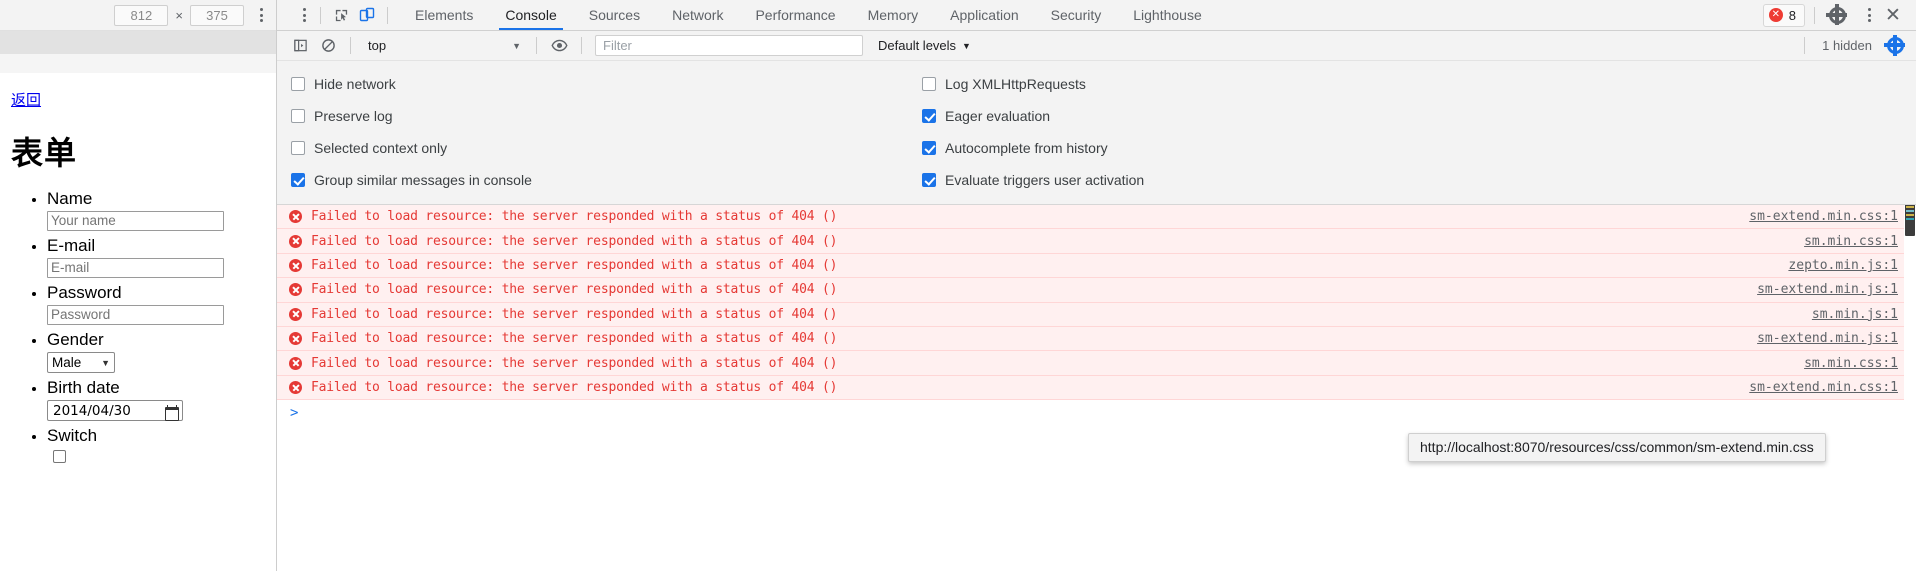  Describe the element at coordinates (1910, 220) in the screenshot. I see `scrollbar-thumb` at that location.